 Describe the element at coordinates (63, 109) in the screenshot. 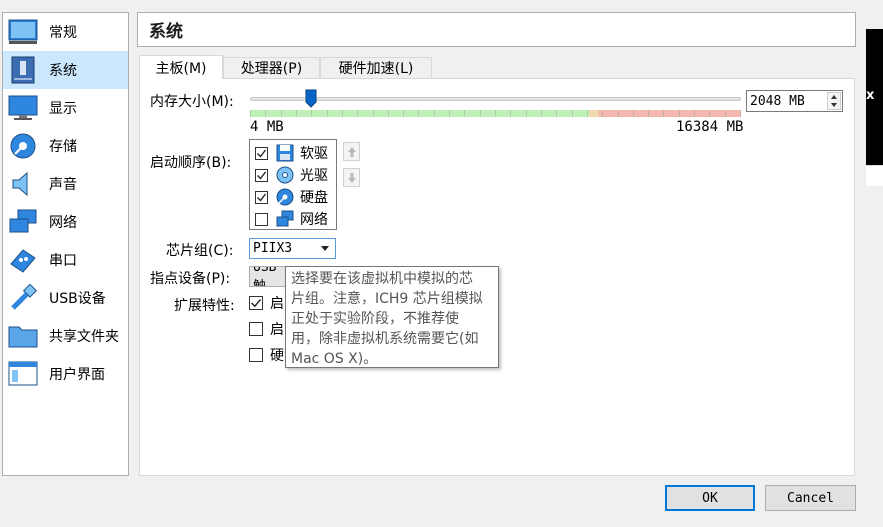

I see `sidebar-item-label: 显示` at that location.